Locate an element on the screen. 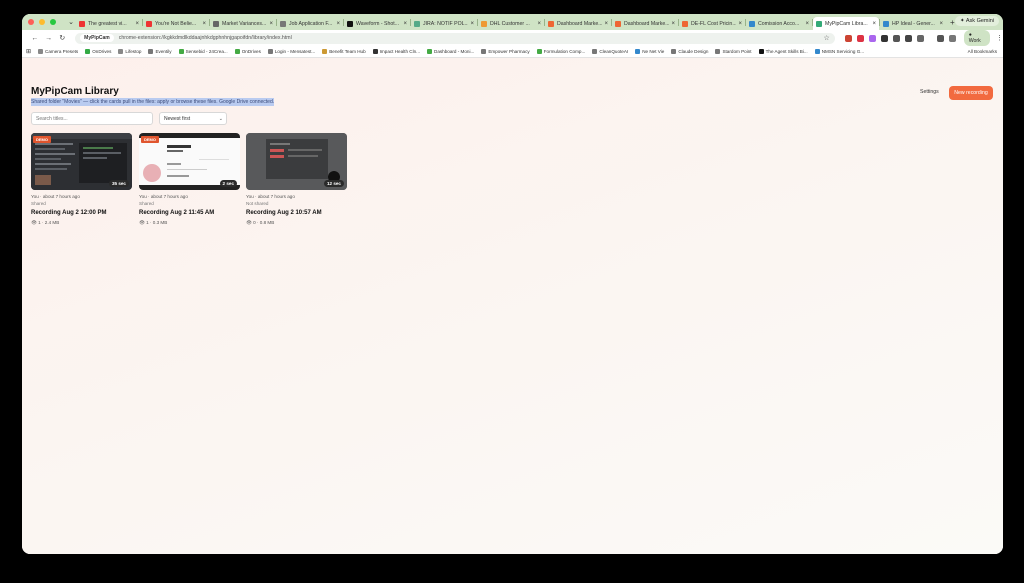 This screenshot has height=583, width=1024. bookmark-item: Stardom Point is located at coordinates (733, 51).